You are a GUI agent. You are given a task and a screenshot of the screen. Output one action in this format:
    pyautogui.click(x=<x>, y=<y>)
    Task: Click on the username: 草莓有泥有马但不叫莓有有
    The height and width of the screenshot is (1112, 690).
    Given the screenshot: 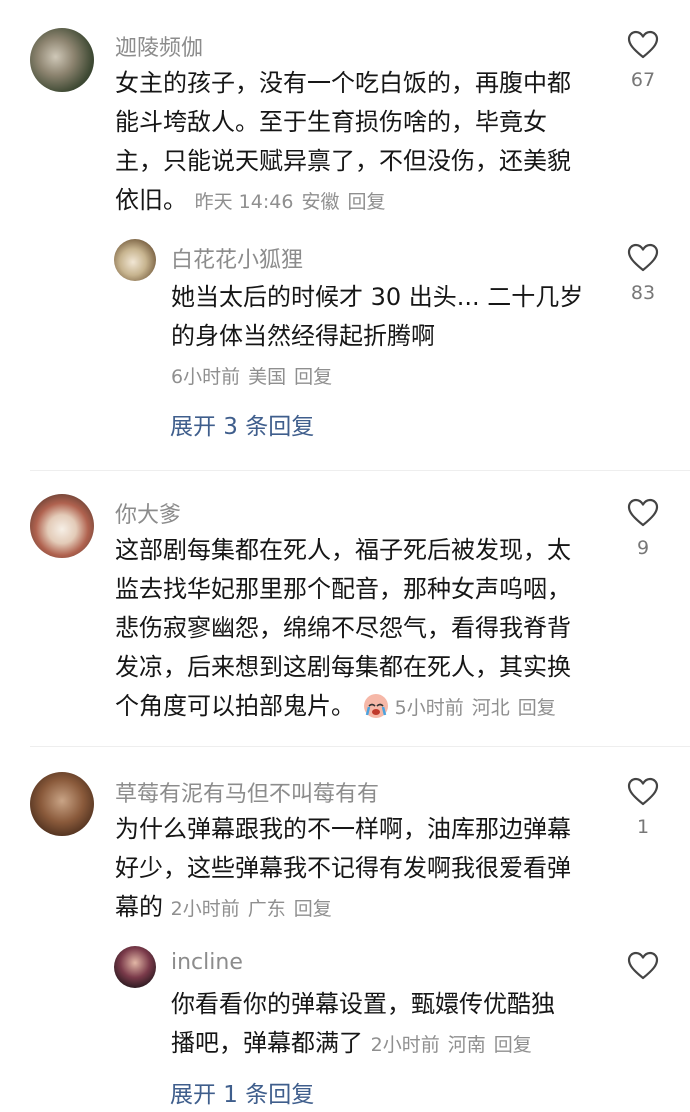 What is the action you would take?
    pyautogui.click(x=247, y=792)
    